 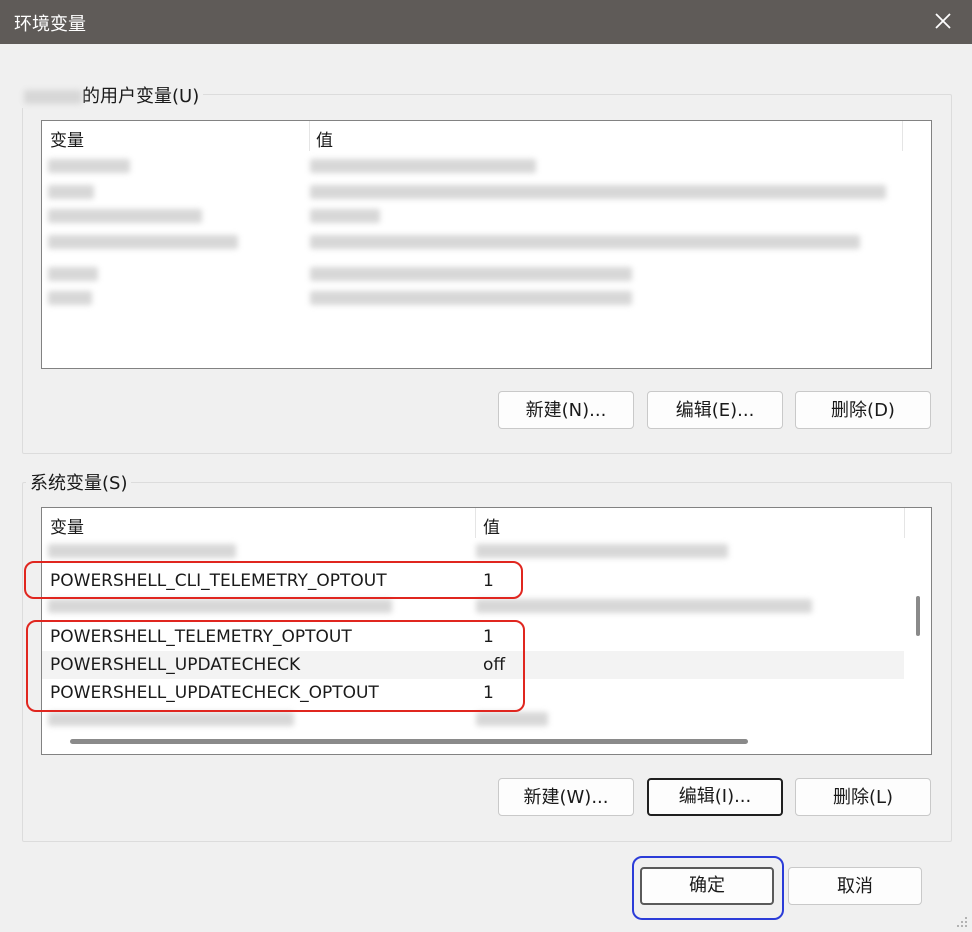 I want to click on close-button, so click(x=943, y=21).